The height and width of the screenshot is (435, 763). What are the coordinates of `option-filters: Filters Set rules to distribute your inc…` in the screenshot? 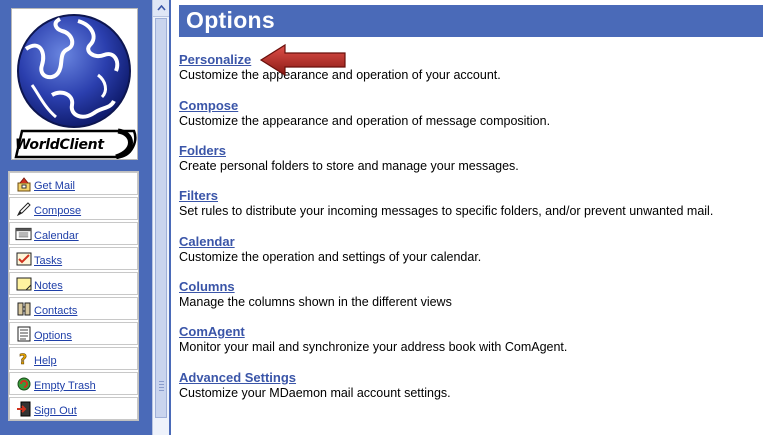 It's located at (446, 203).